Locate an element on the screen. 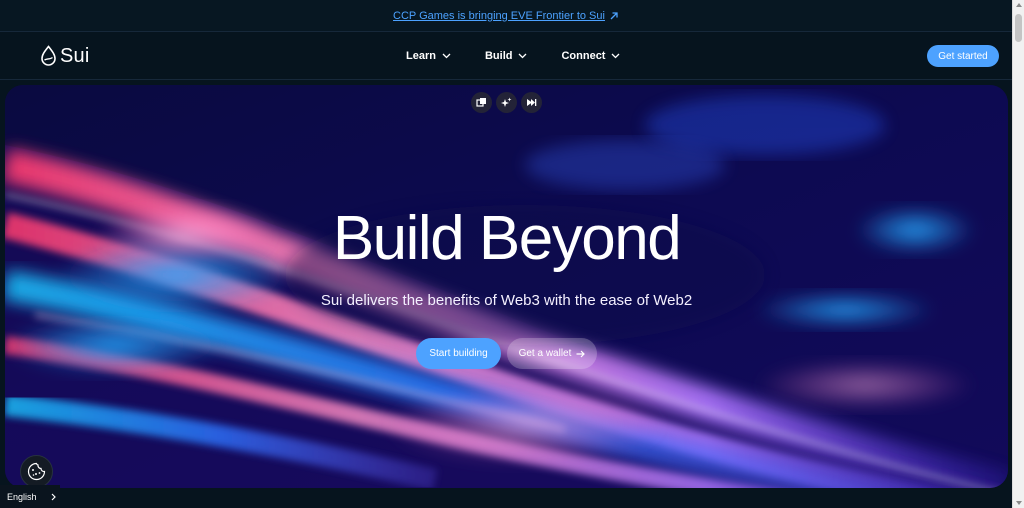  skip-forward-icon is located at coordinates (532, 102).